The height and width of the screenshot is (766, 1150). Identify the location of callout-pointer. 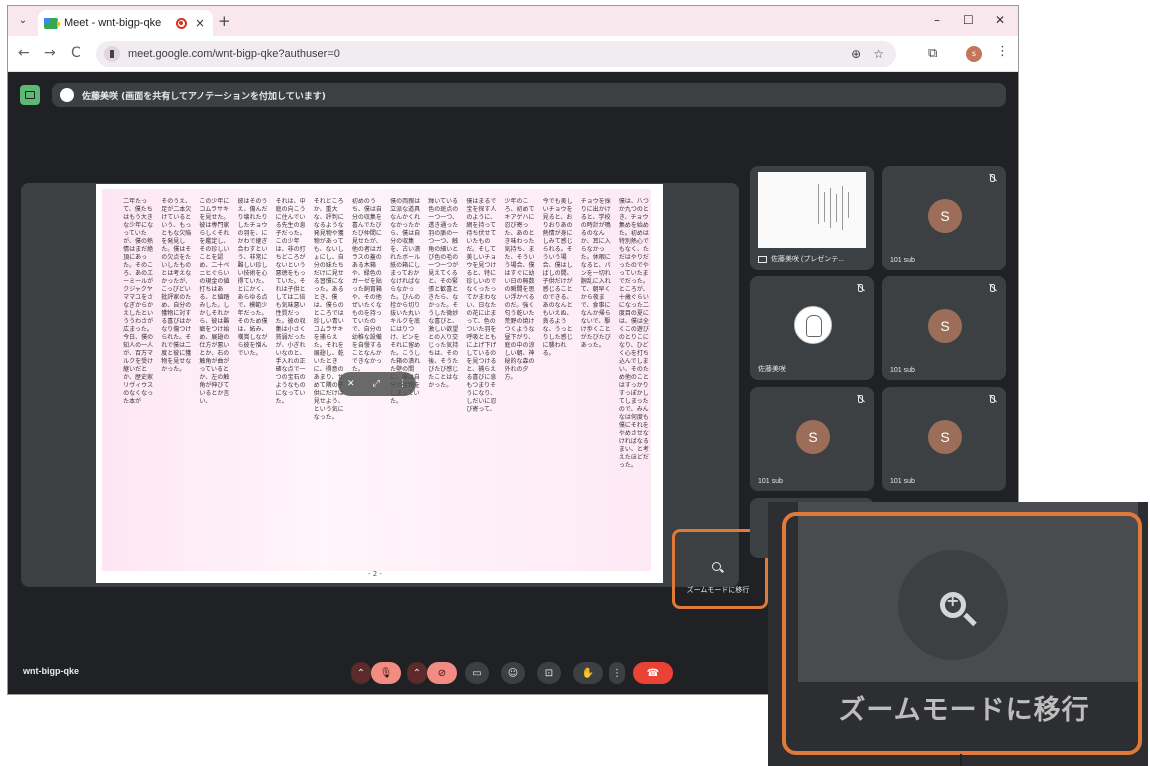
(961, 760).